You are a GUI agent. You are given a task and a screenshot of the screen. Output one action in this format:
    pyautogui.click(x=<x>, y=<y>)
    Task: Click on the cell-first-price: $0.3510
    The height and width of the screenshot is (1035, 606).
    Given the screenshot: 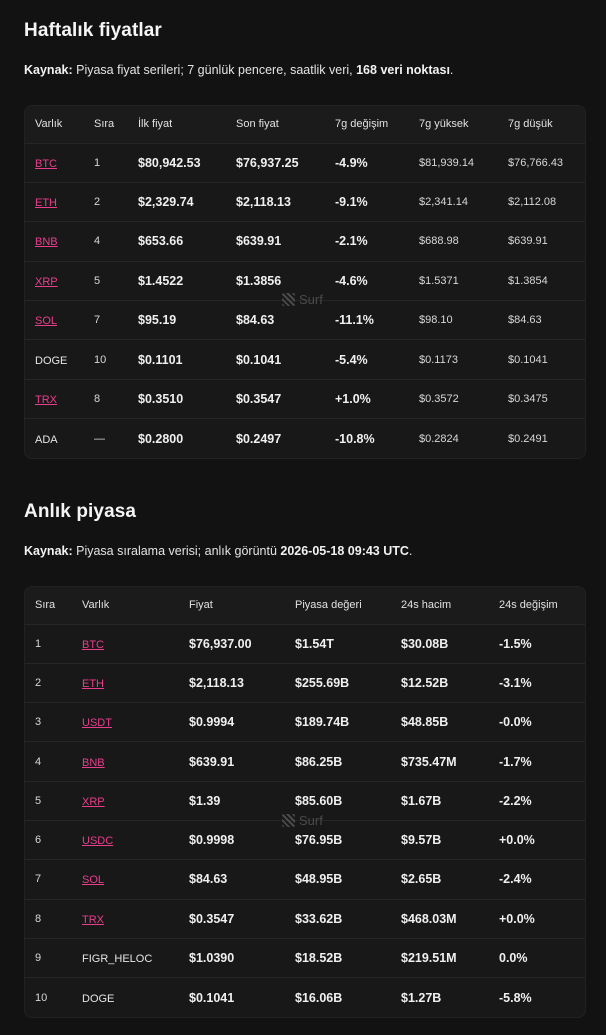 What is the action you would take?
    pyautogui.click(x=177, y=398)
    